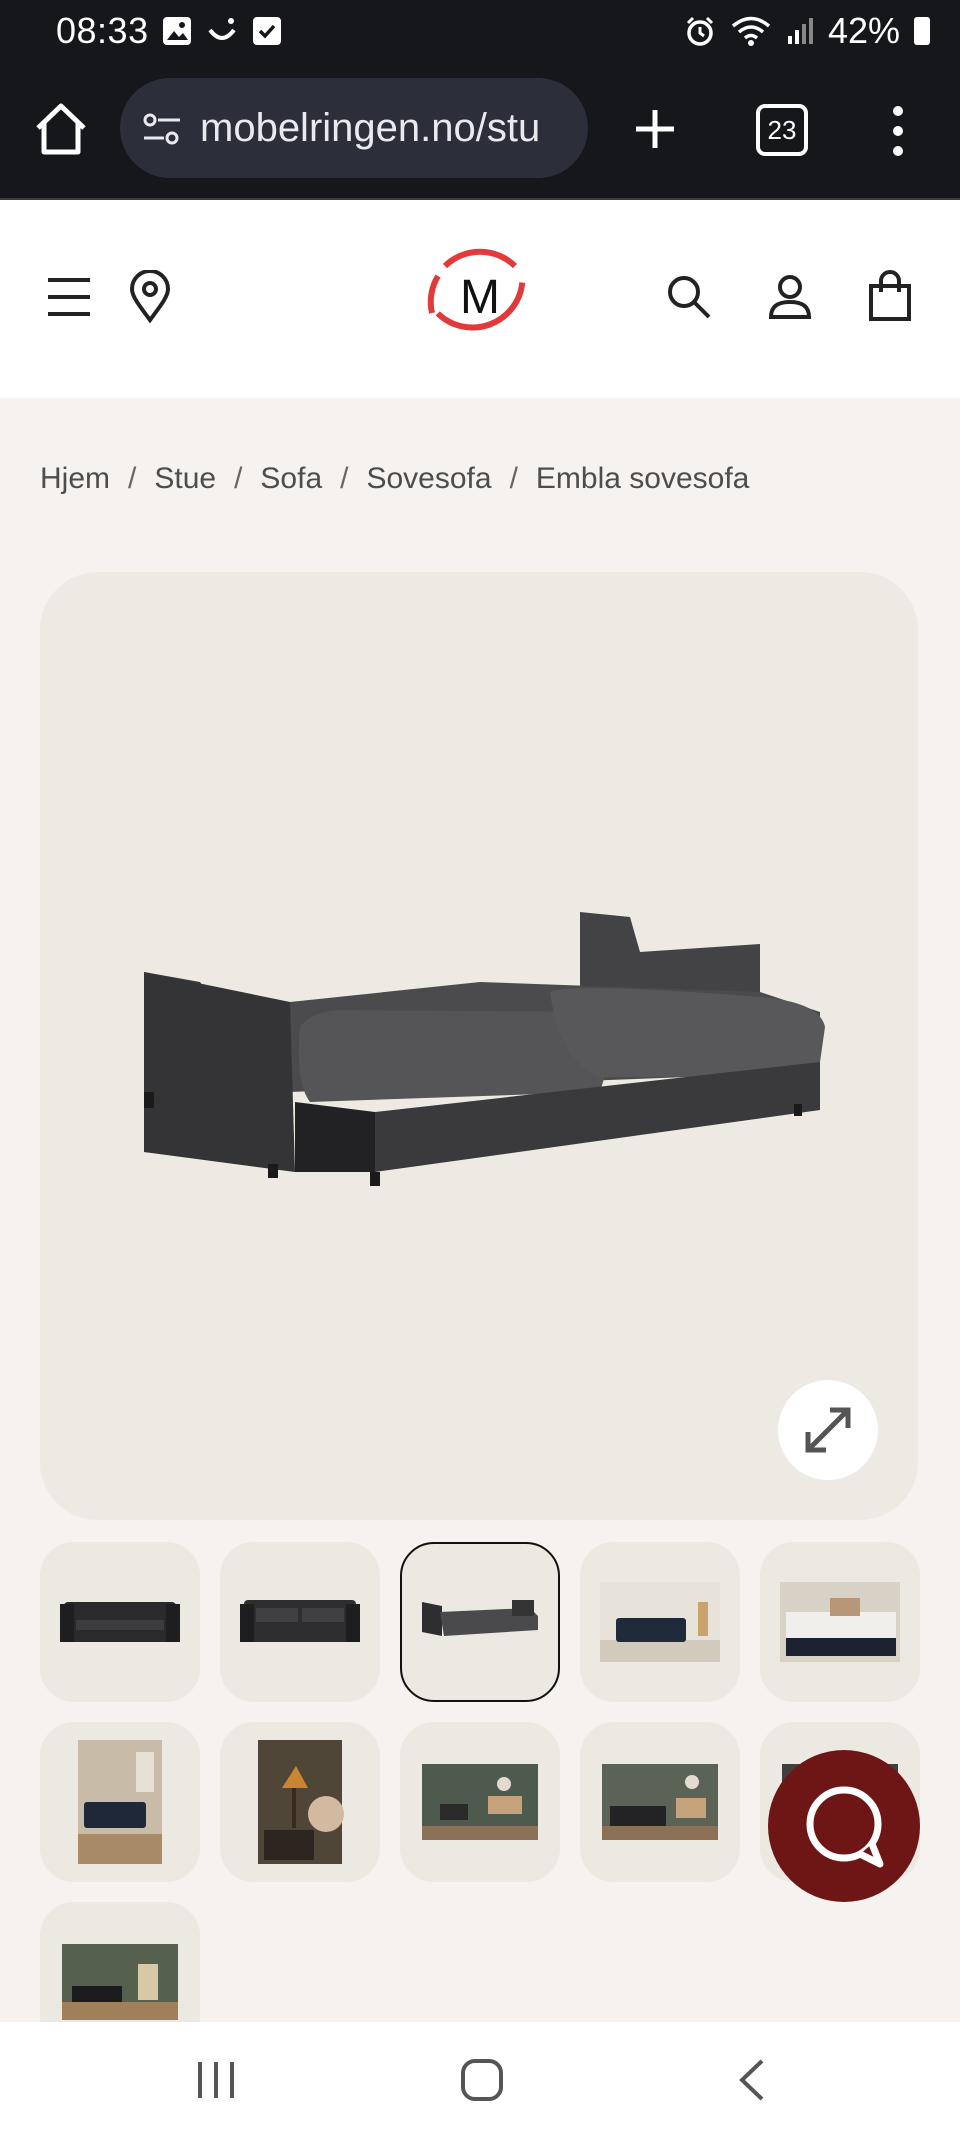 The height and width of the screenshot is (2140, 960). I want to click on living-room-thumbnail, so click(660, 1622).